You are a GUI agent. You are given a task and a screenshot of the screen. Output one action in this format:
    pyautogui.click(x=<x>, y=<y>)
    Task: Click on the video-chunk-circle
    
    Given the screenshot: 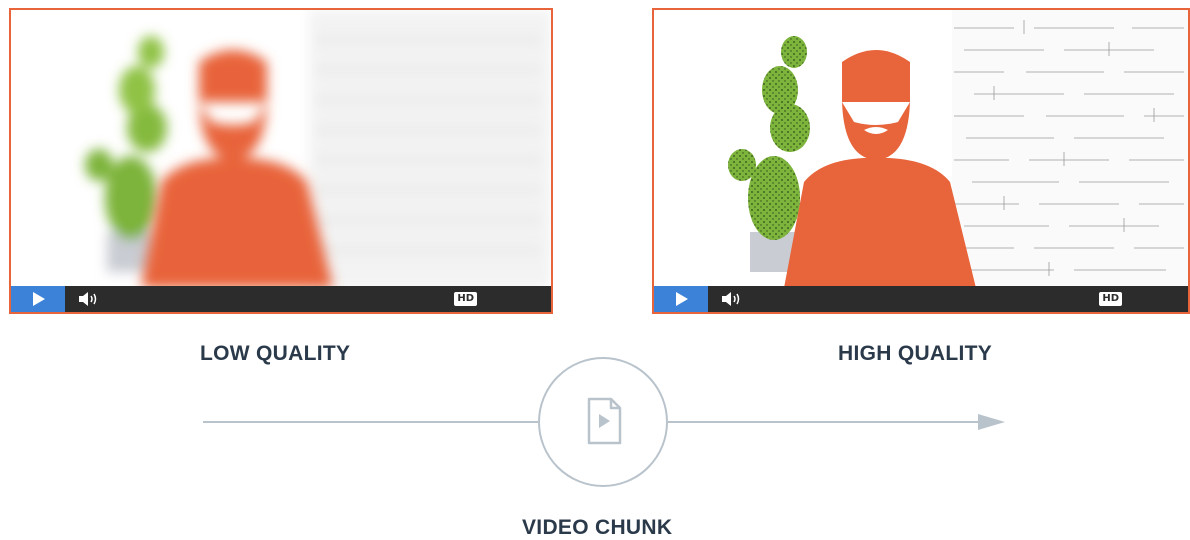 What is the action you would take?
    pyautogui.click(x=603, y=422)
    